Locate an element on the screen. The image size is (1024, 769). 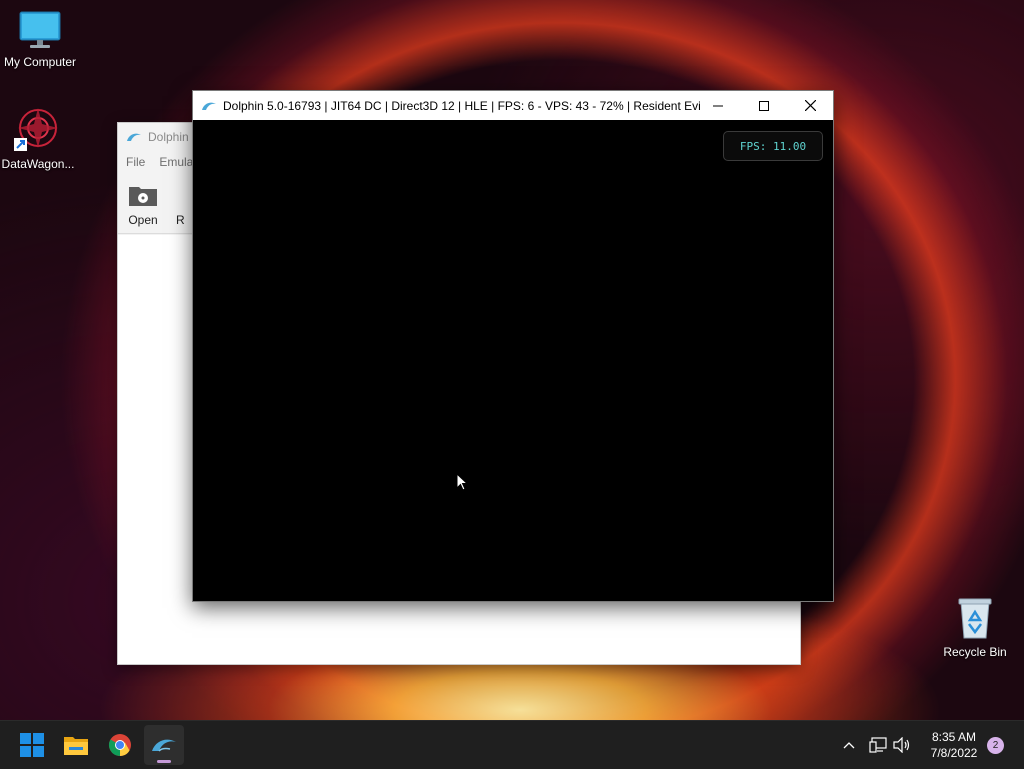
notification-count-badge: 2 is located at coordinates (995, 745).